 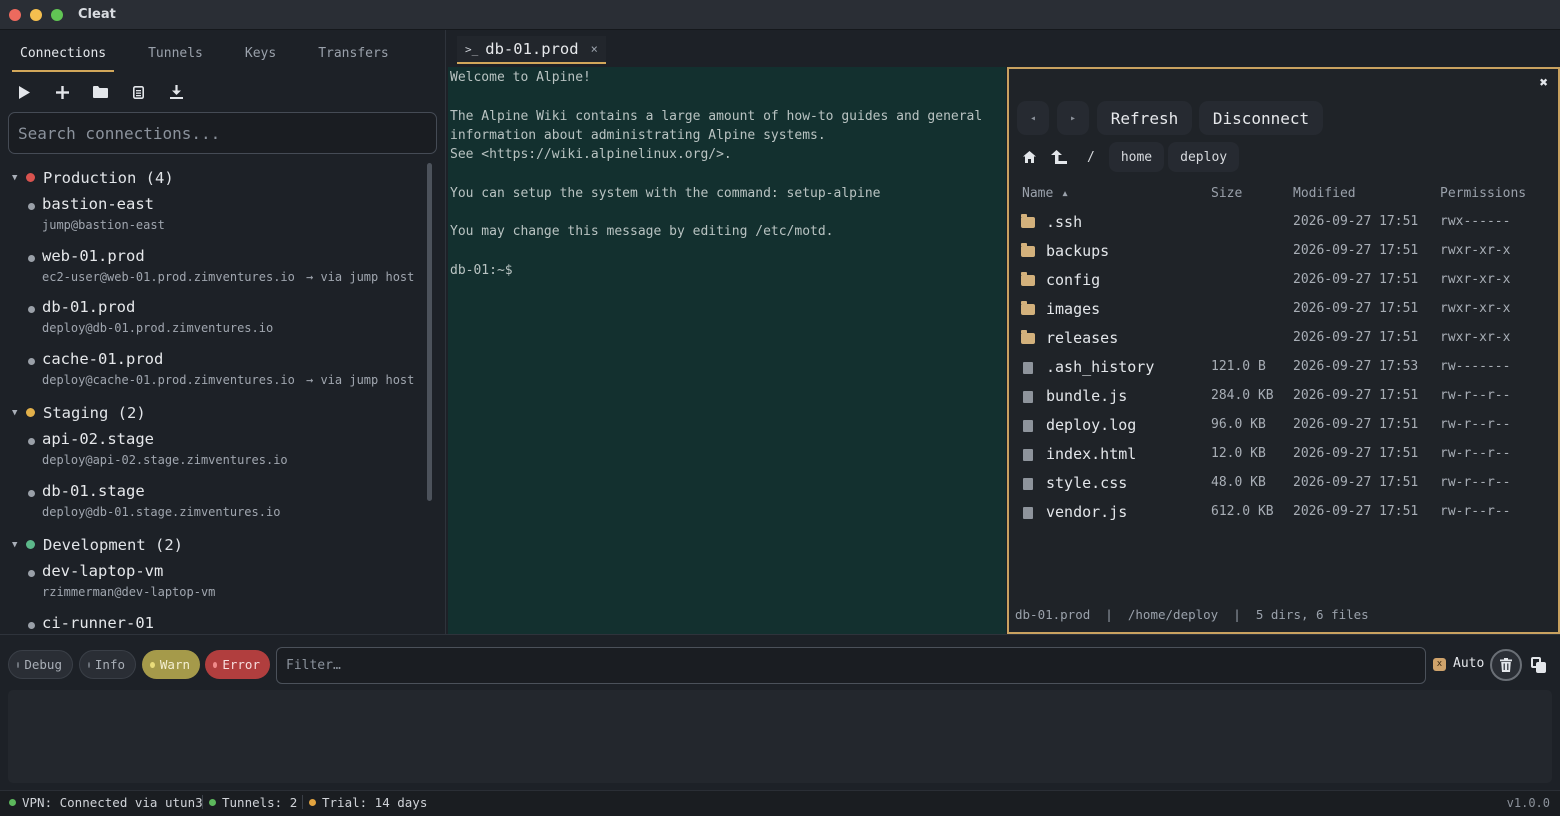 I want to click on connection-item: bastion-east jump@bastion-east, so click(x=212, y=218).